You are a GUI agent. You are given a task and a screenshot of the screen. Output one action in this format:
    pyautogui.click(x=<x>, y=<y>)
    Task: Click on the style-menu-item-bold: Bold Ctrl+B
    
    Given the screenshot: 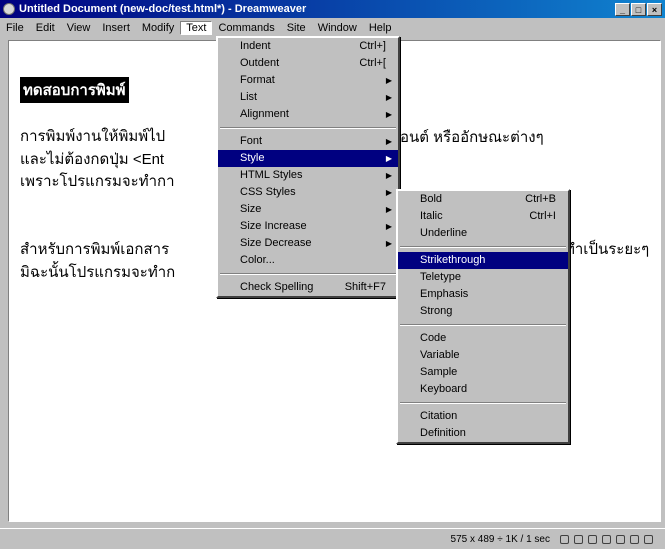 What is the action you would take?
    pyautogui.click(x=483, y=199)
    